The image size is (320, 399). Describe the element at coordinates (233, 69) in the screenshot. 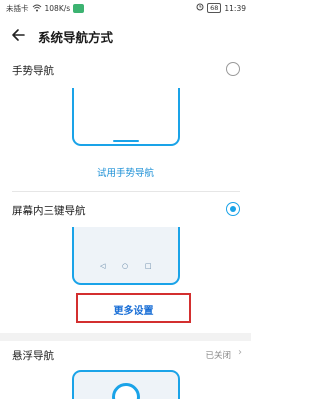

I see `gesture-nav-radio` at that location.